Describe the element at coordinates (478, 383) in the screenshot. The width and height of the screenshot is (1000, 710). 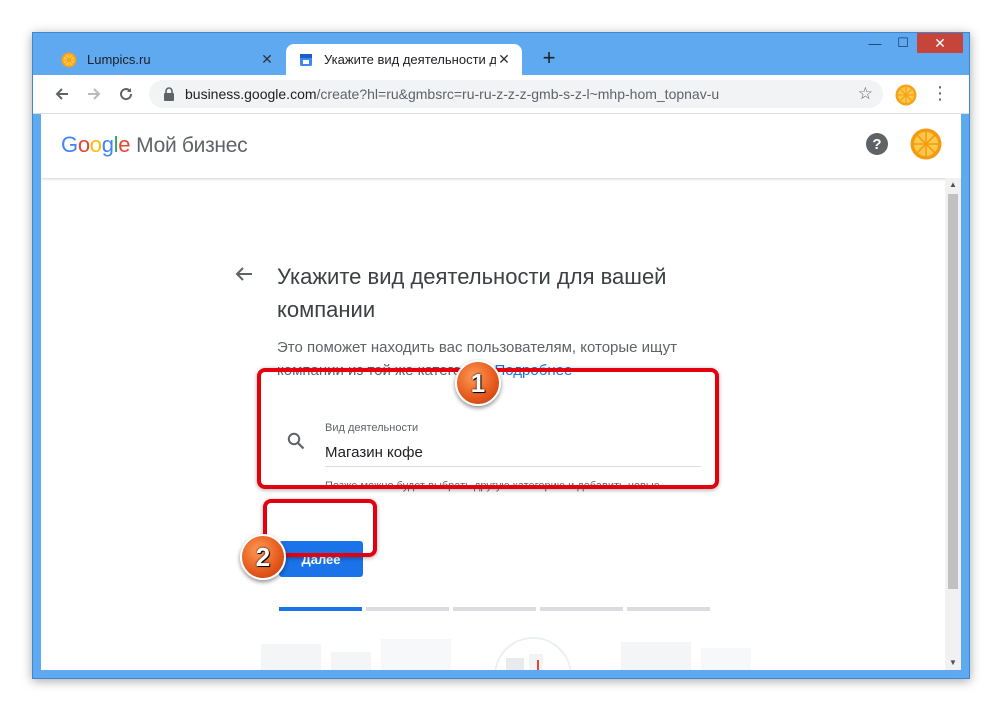
I see `step-badge-1: 1` at that location.